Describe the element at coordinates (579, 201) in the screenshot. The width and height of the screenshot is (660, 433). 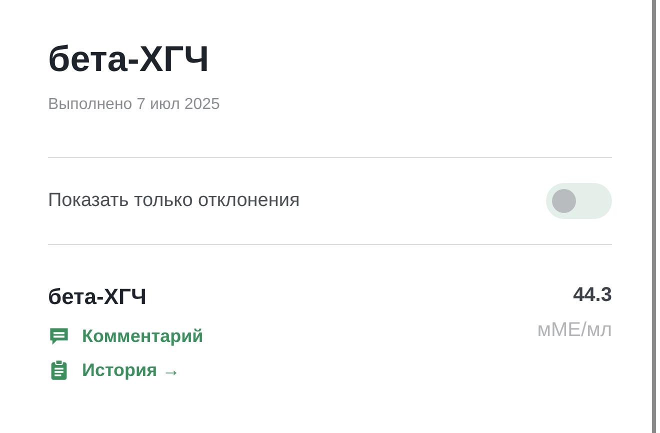
I see `toggle-switch` at that location.